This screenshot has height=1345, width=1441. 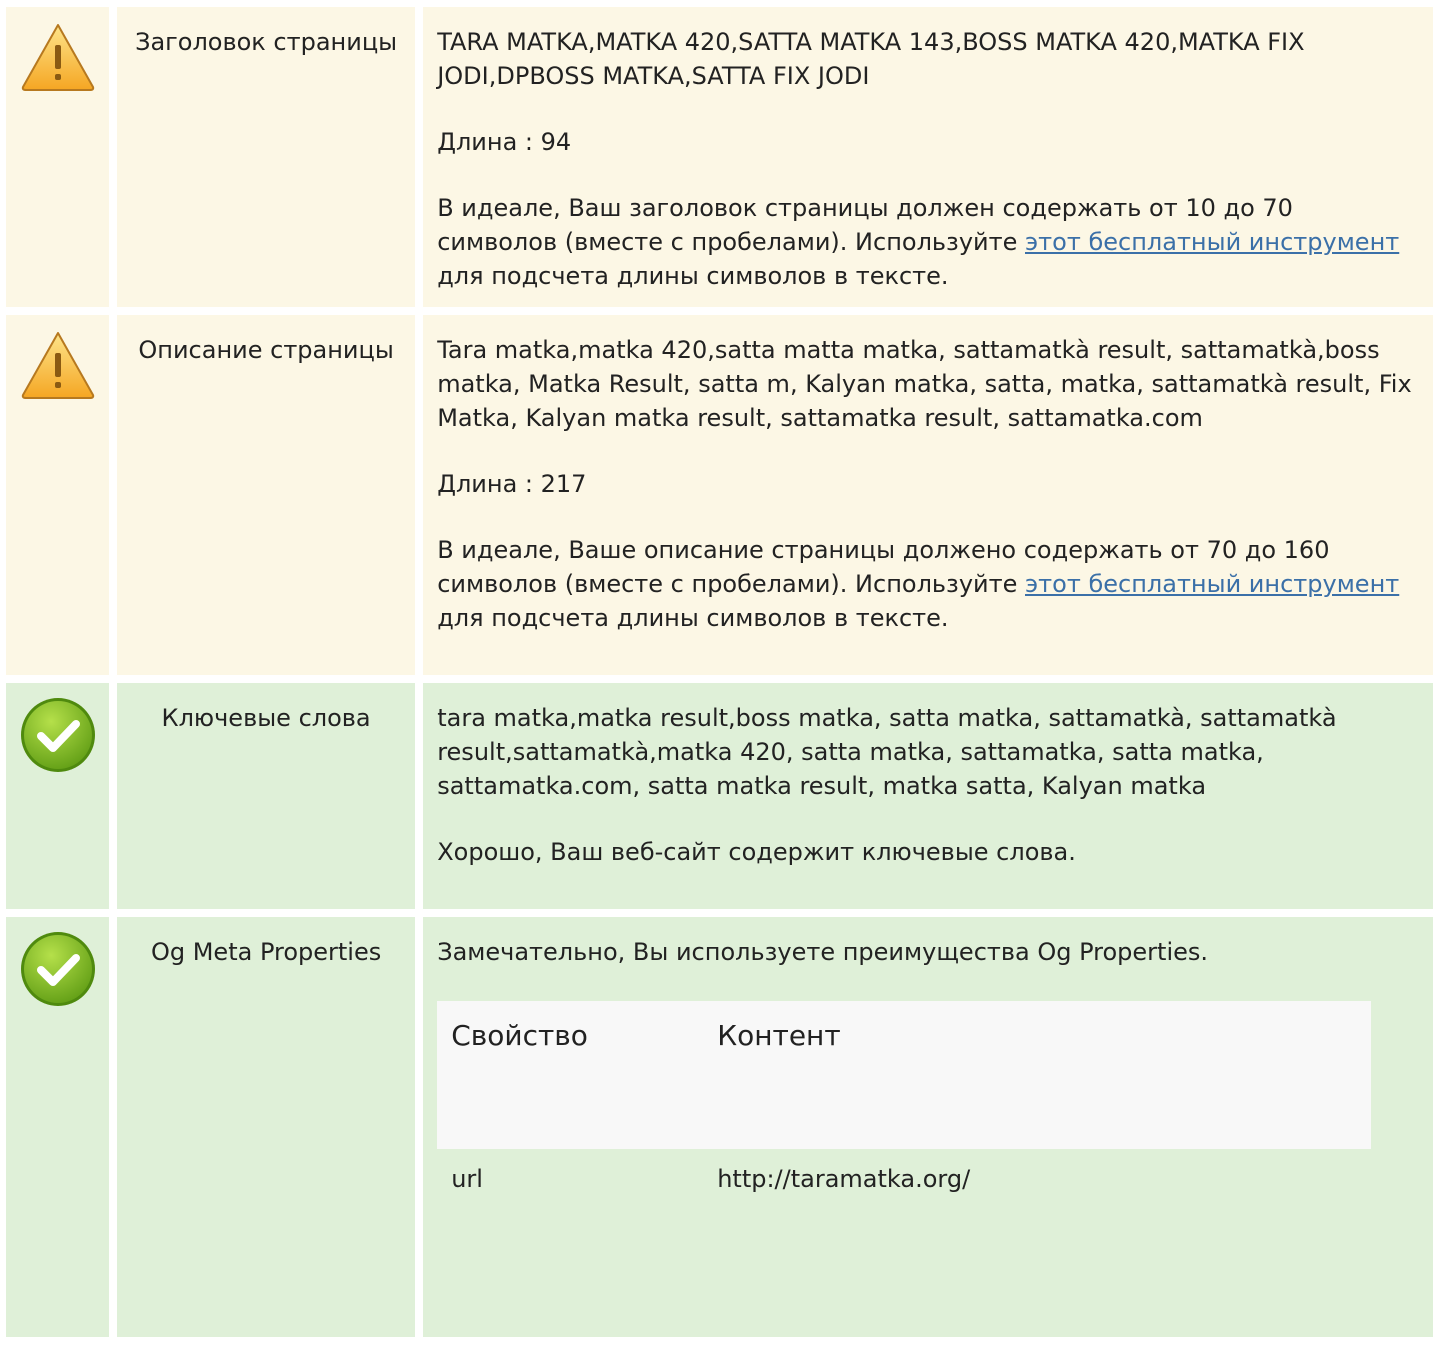 What do you see at coordinates (512, 484) in the screenshot?
I see `description-length: Длина : 217` at bounding box center [512, 484].